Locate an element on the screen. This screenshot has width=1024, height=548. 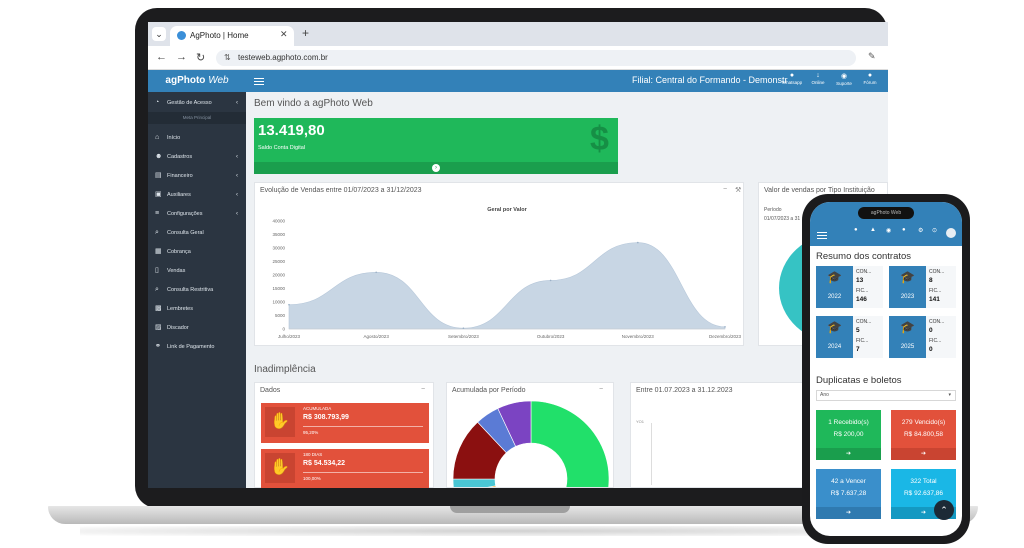
new-tab-icon: + is located at coordinates (305, 33).